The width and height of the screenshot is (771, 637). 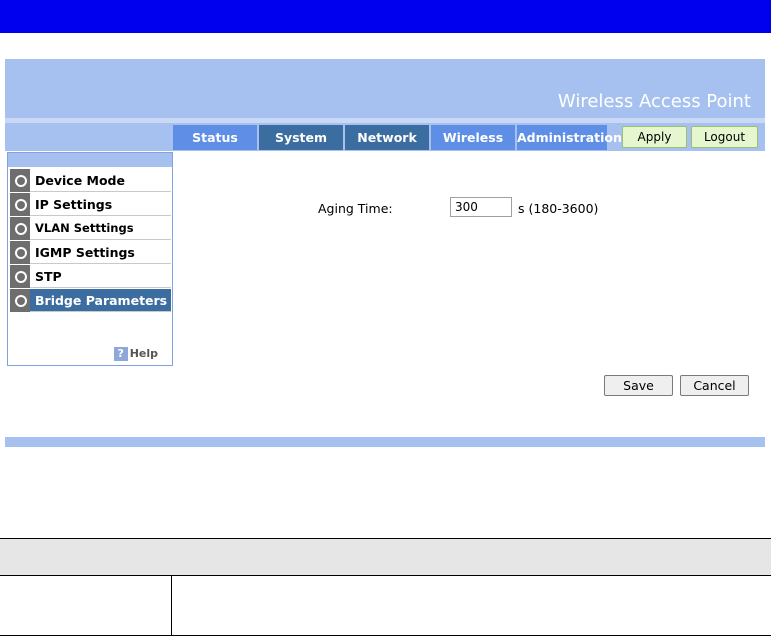 I want to click on sidebar-item-stp: STP, so click(x=90, y=276).